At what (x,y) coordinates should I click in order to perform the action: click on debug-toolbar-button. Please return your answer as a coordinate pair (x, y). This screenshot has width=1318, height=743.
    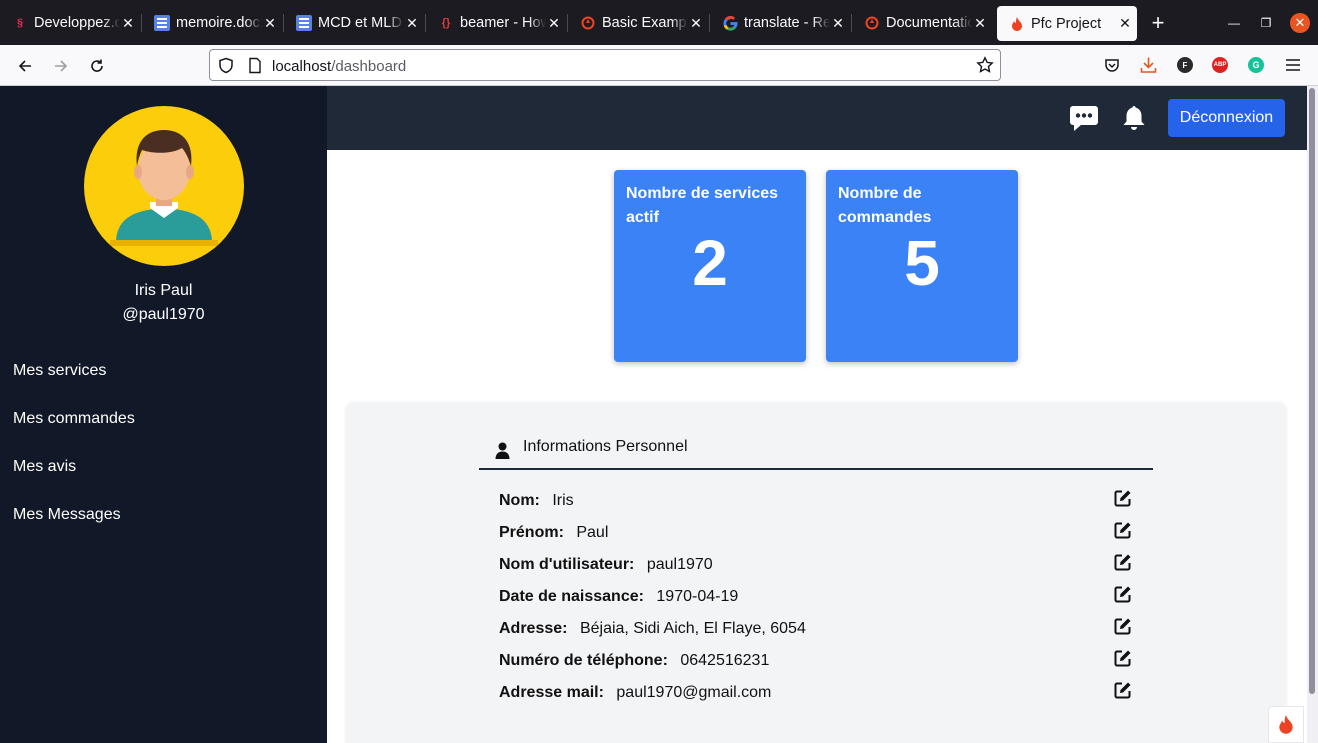
    Looking at the image, I should click on (1286, 724).